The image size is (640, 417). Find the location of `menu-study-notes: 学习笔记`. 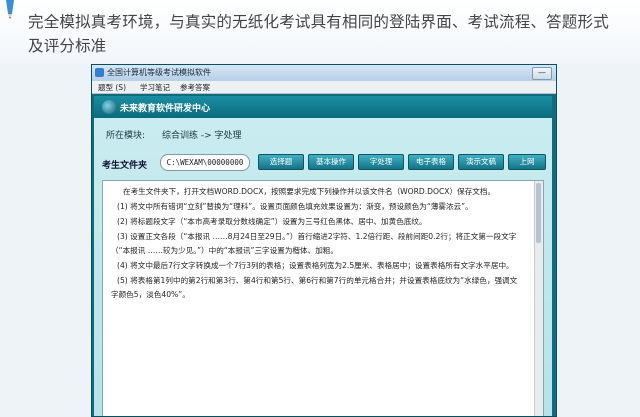

menu-study-notes: 学习笔记 is located at coordinates (155, 87).